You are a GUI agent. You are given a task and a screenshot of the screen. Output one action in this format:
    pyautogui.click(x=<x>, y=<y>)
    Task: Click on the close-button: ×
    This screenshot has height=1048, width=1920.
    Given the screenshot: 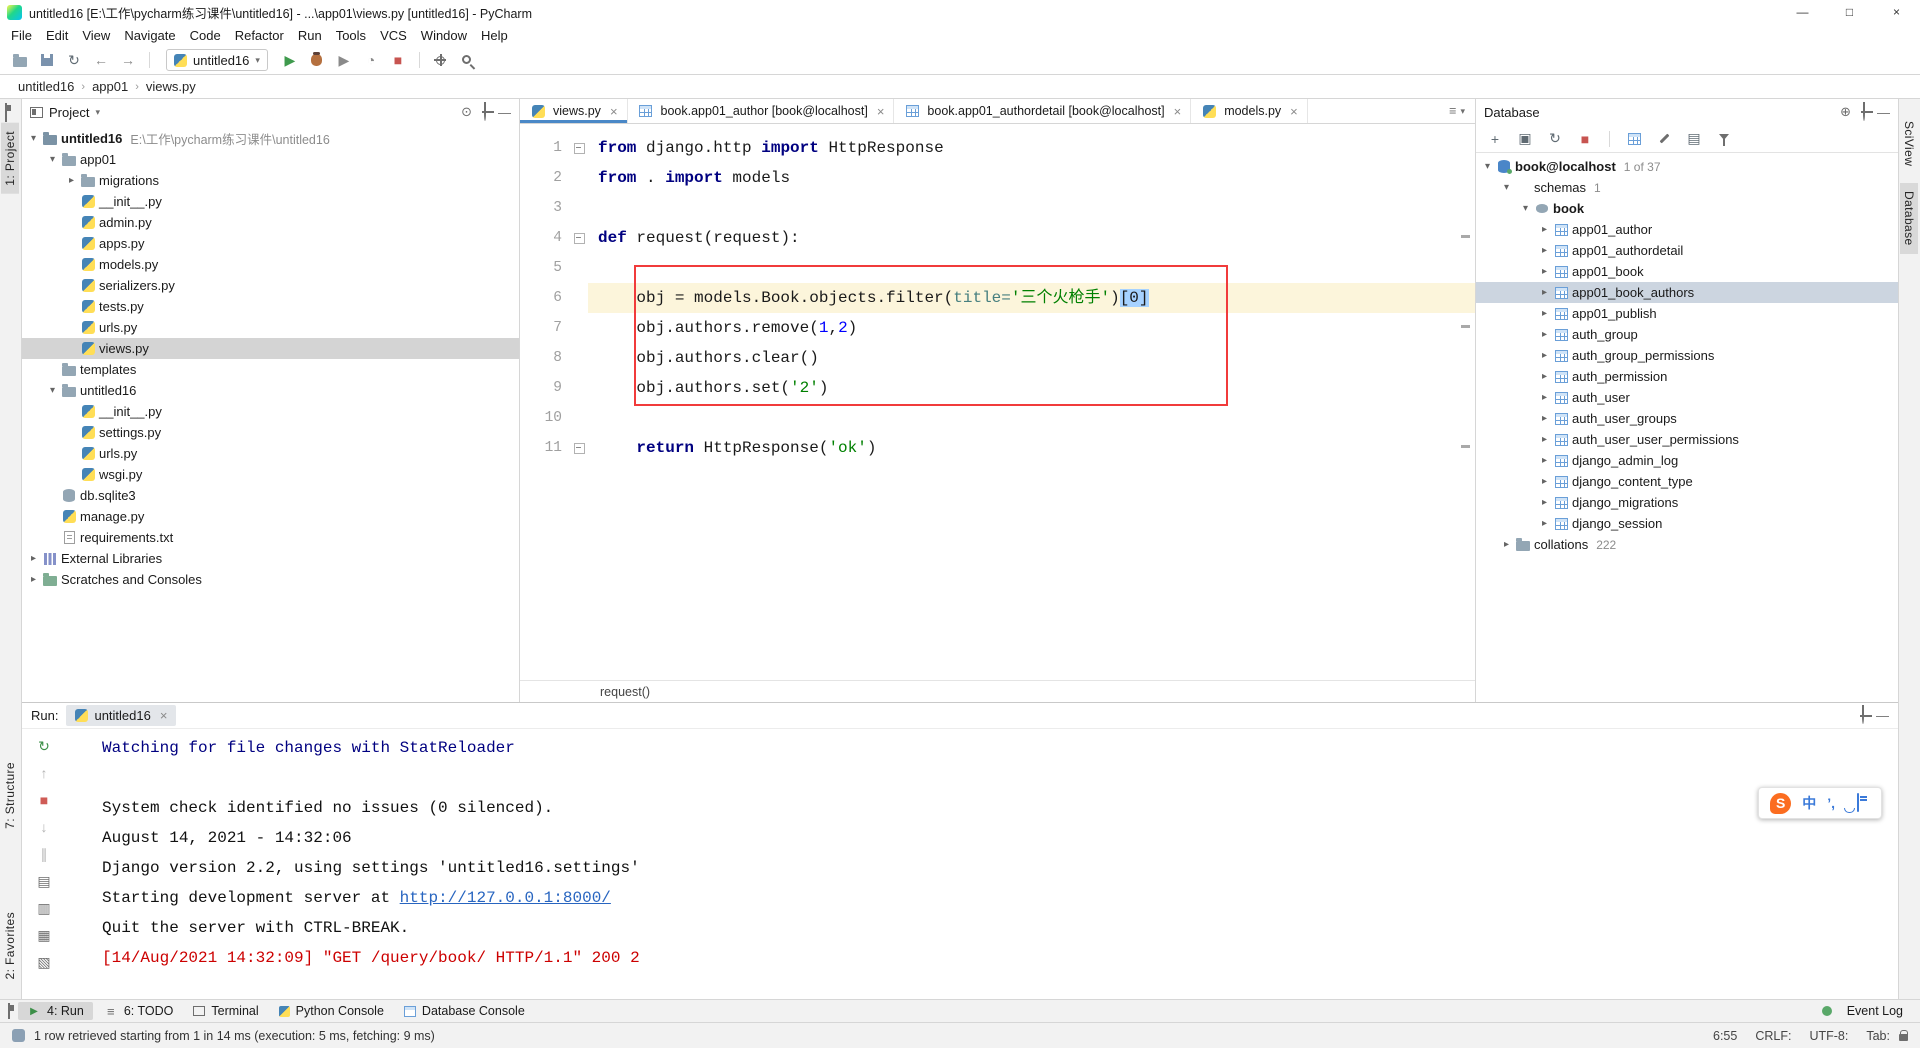 What is the action you would take?
    pyautogui.click(x=1896, y=12)
    